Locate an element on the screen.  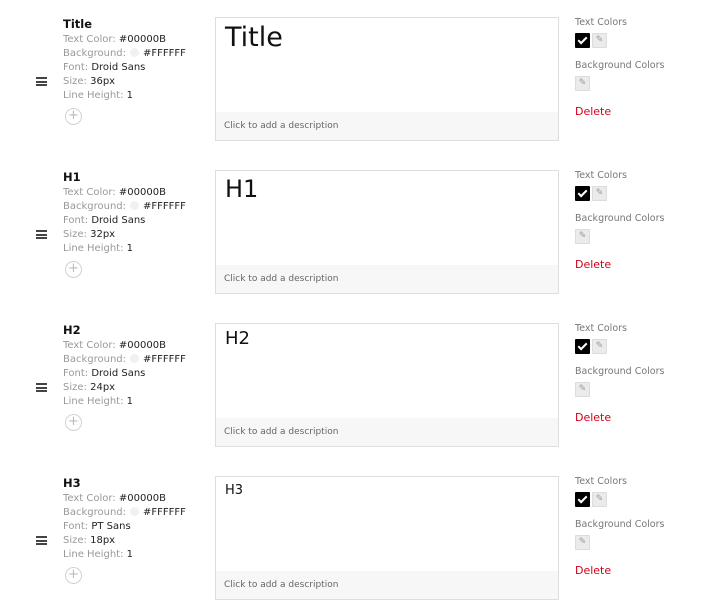
size-value: 36px is located at coordinates (103, 81).